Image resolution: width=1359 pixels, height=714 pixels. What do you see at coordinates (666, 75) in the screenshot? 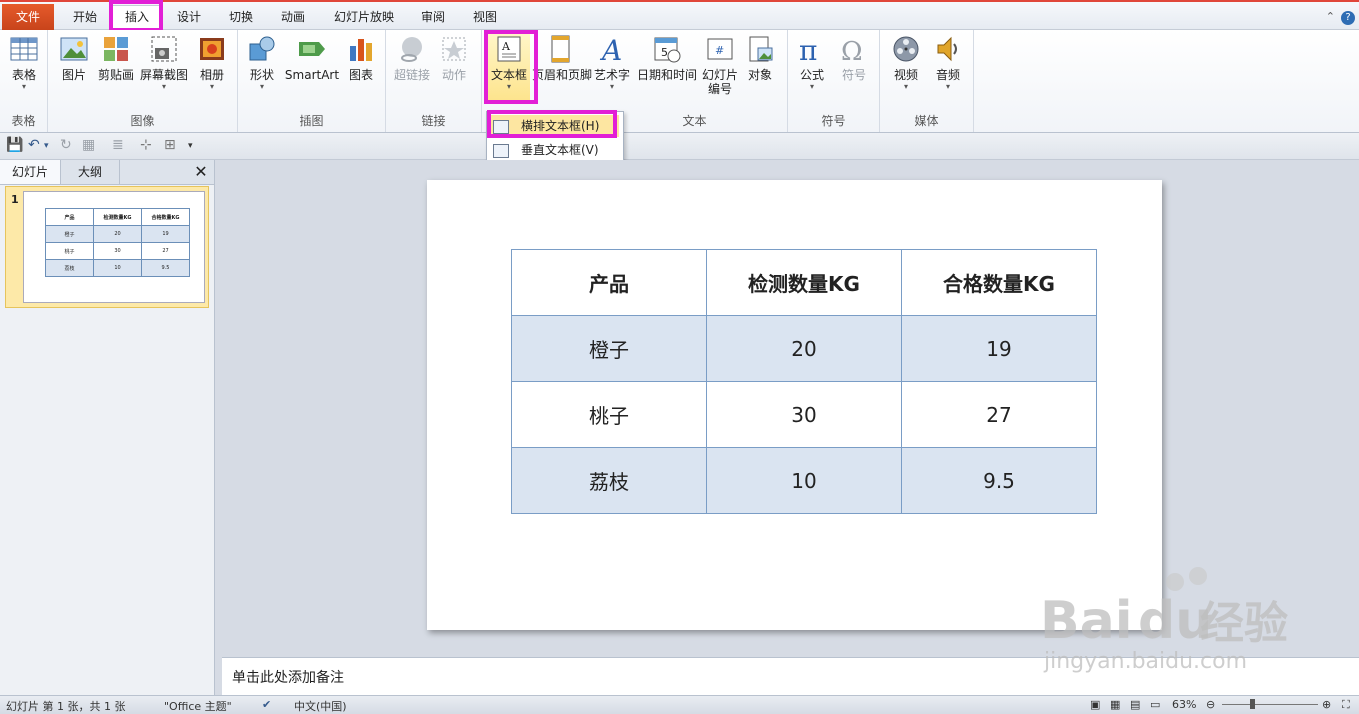
I see `datetime-label: 日期和时间` at bounding box center [666, 75].